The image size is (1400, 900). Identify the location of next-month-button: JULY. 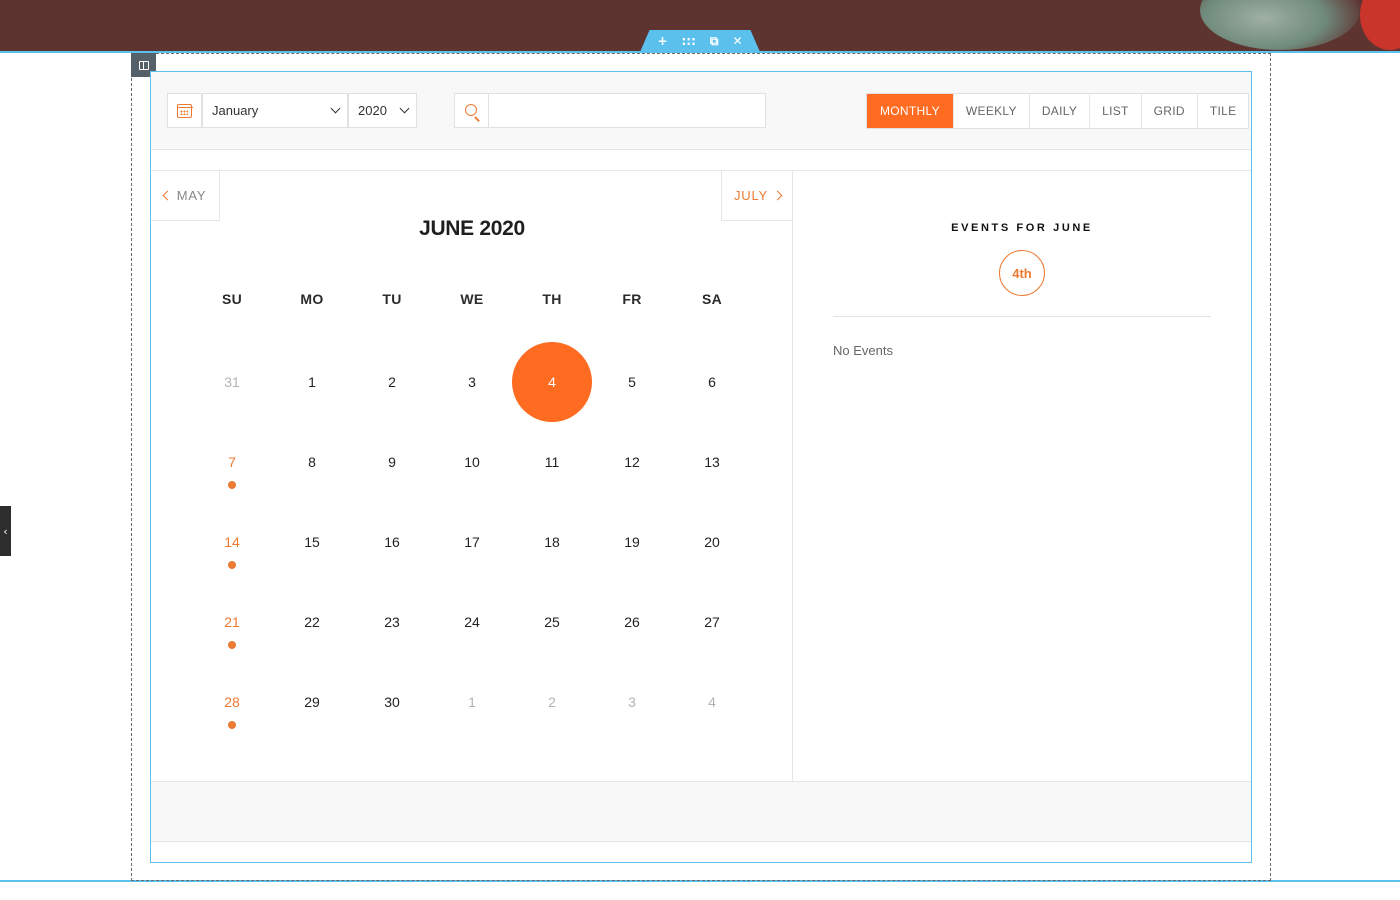
(757, 196).